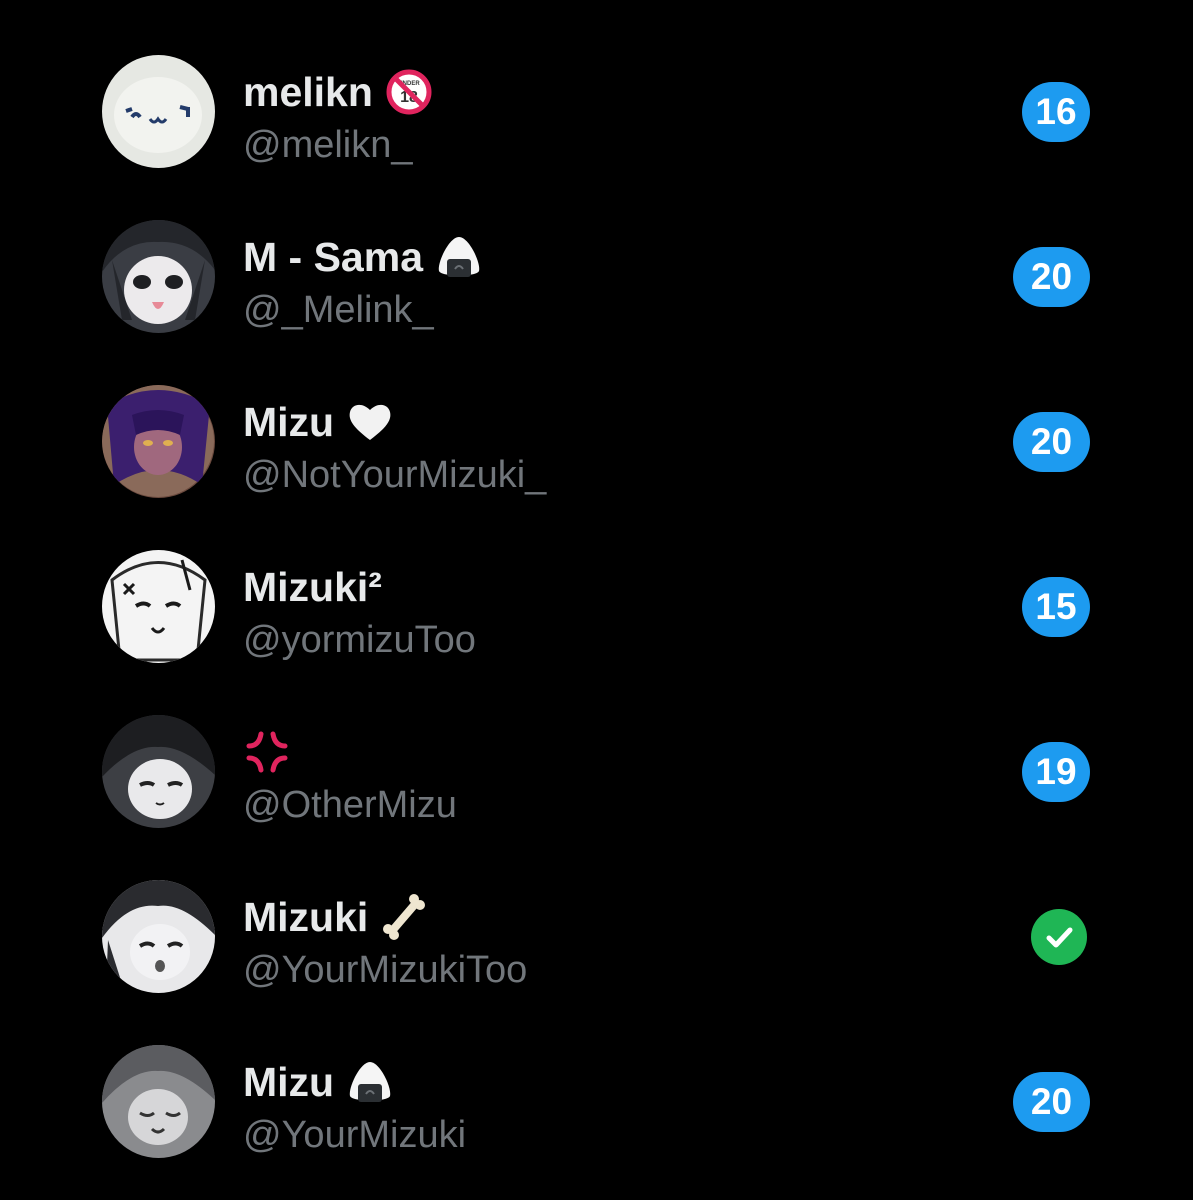 This screenshot has height=1200, width=1193. Describe the element at coordinates (395, 475) in the screenshot. I see `handle: @NotYourMizuki_` at that location.